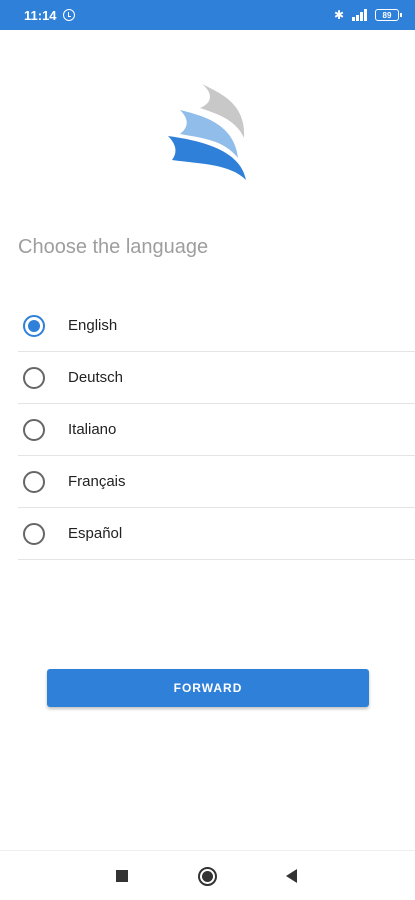  Describe the element at coordinates (93, 325) in the screenshot. I see `language-label: English` at that location.